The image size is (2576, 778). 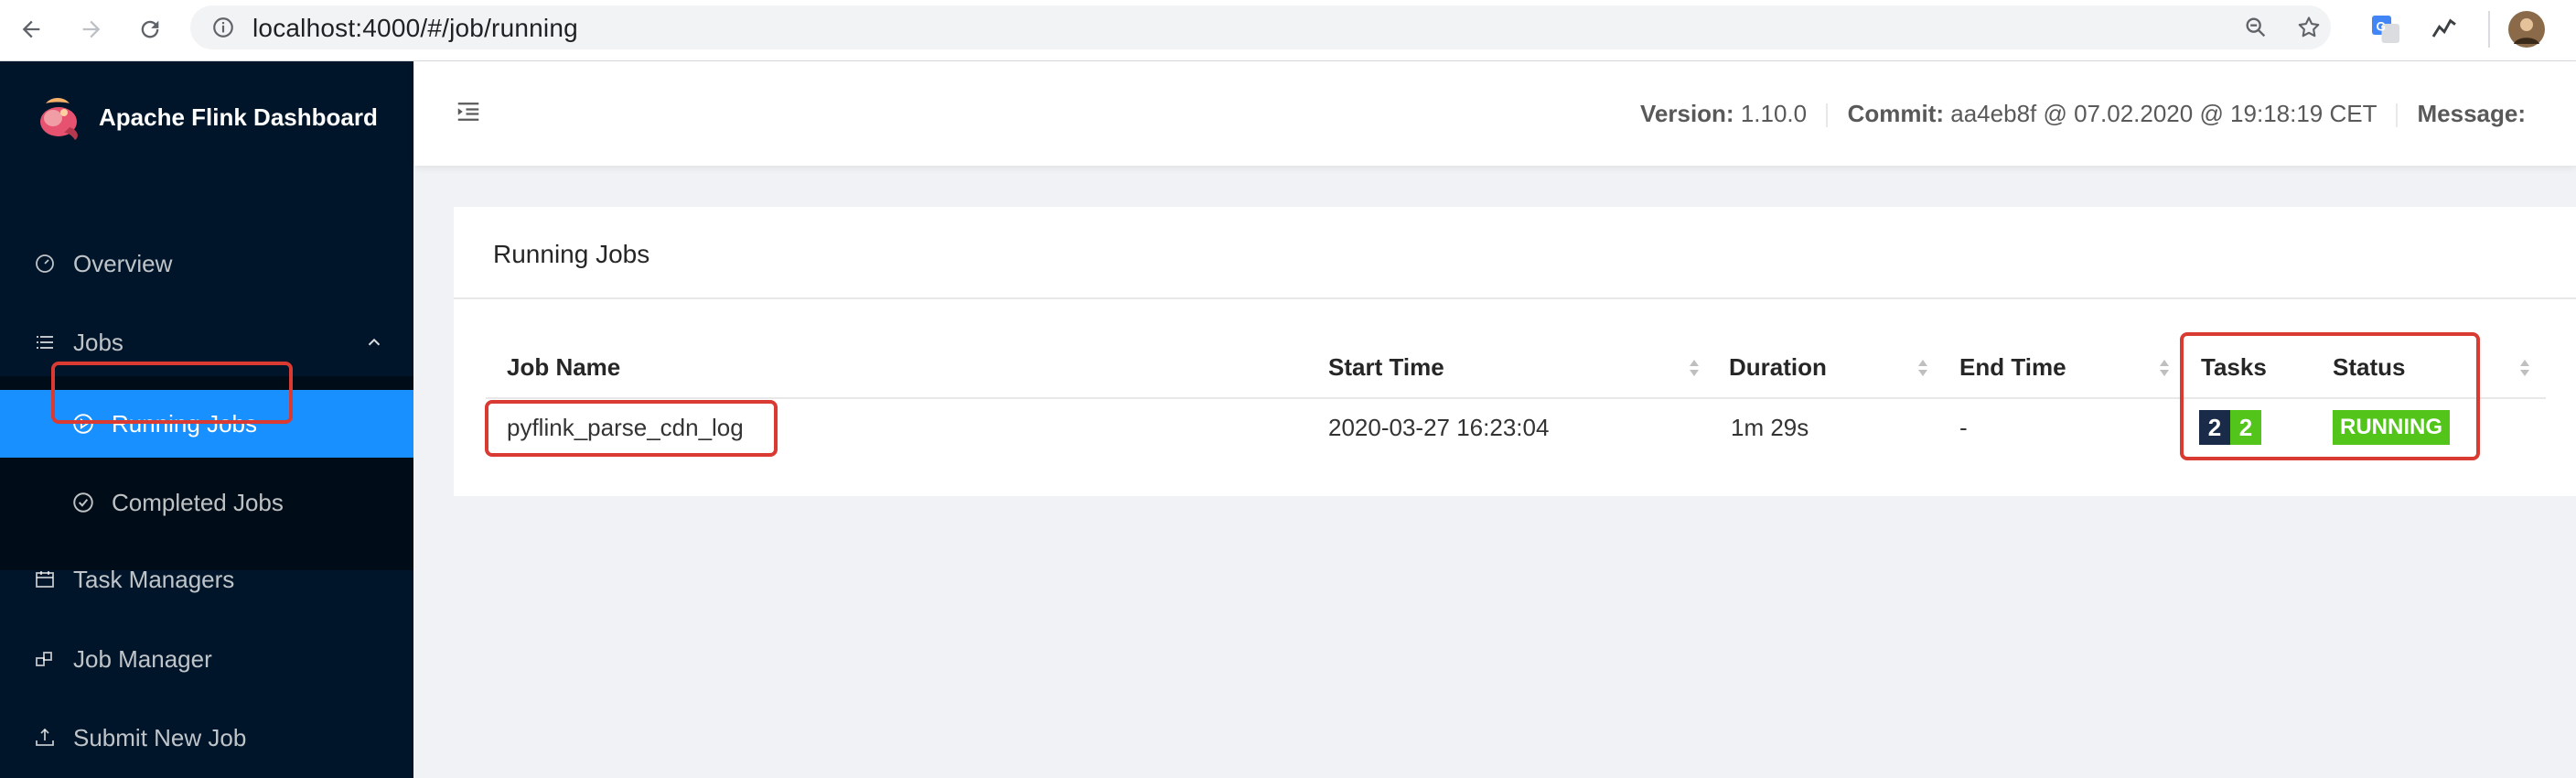 I want to click on sidebar-item-job-manager: Job Manager, so click(x=207, y=659).